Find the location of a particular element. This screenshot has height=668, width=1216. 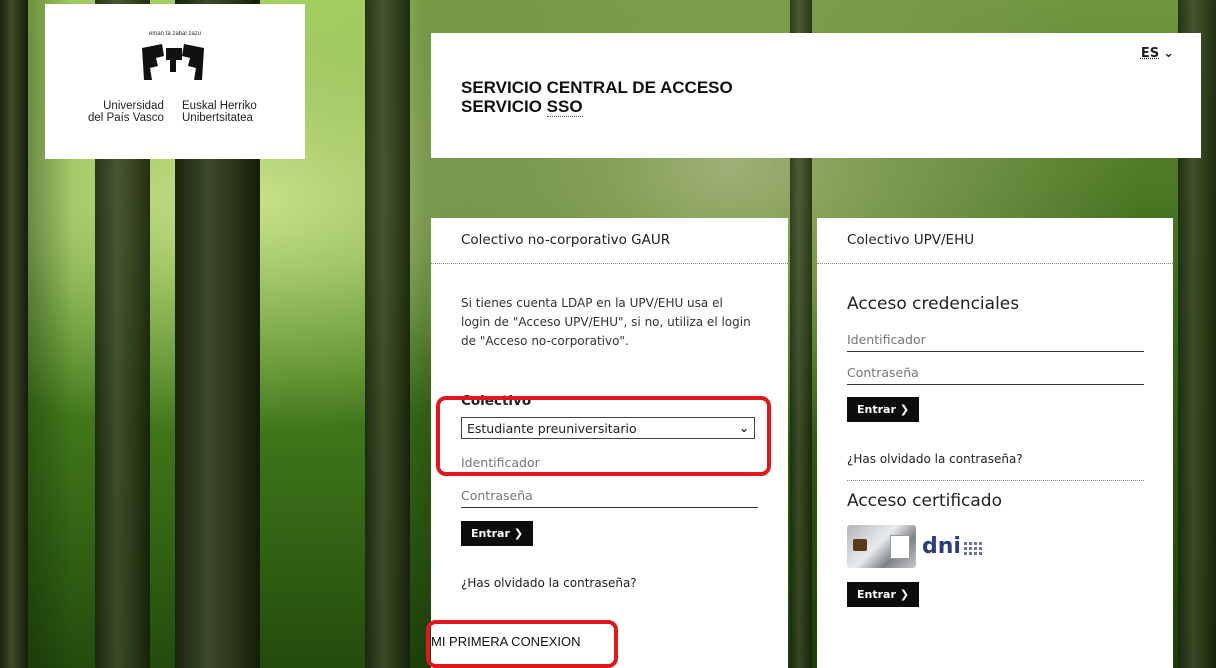

certificate-submit-button: Entrar ❯ is located at coordinates (883, 594).